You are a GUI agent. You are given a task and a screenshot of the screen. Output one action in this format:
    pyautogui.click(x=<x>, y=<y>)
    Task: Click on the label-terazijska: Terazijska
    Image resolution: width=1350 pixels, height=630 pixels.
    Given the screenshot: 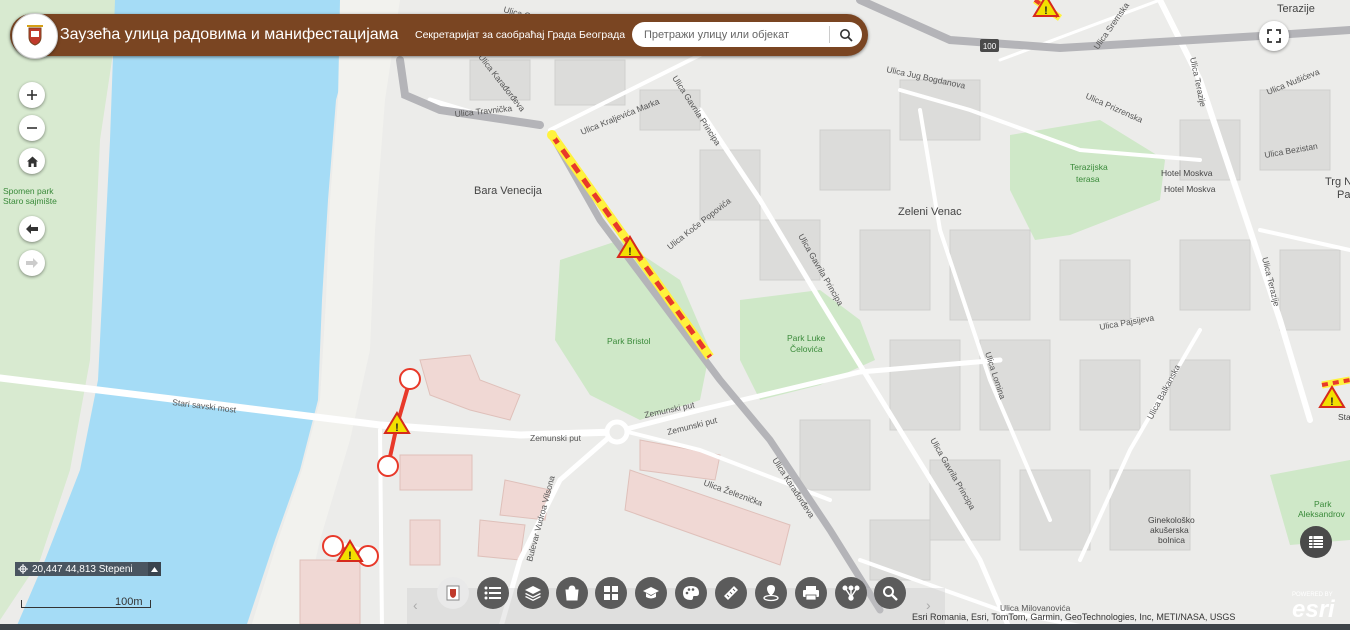 What is the action you would take?
    pyautogui.click(x=1089, y=167)
    